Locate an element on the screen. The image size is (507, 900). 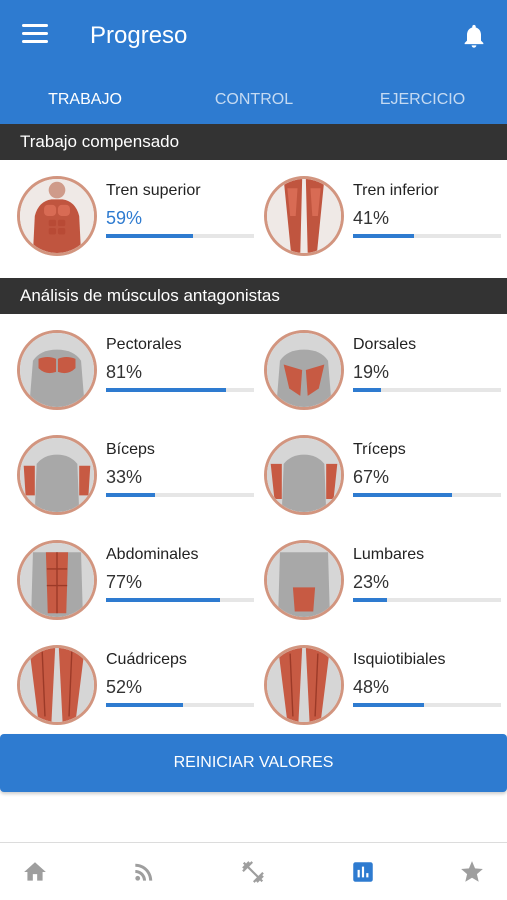
notification-bell-icon is located at coordinates (474, 36).